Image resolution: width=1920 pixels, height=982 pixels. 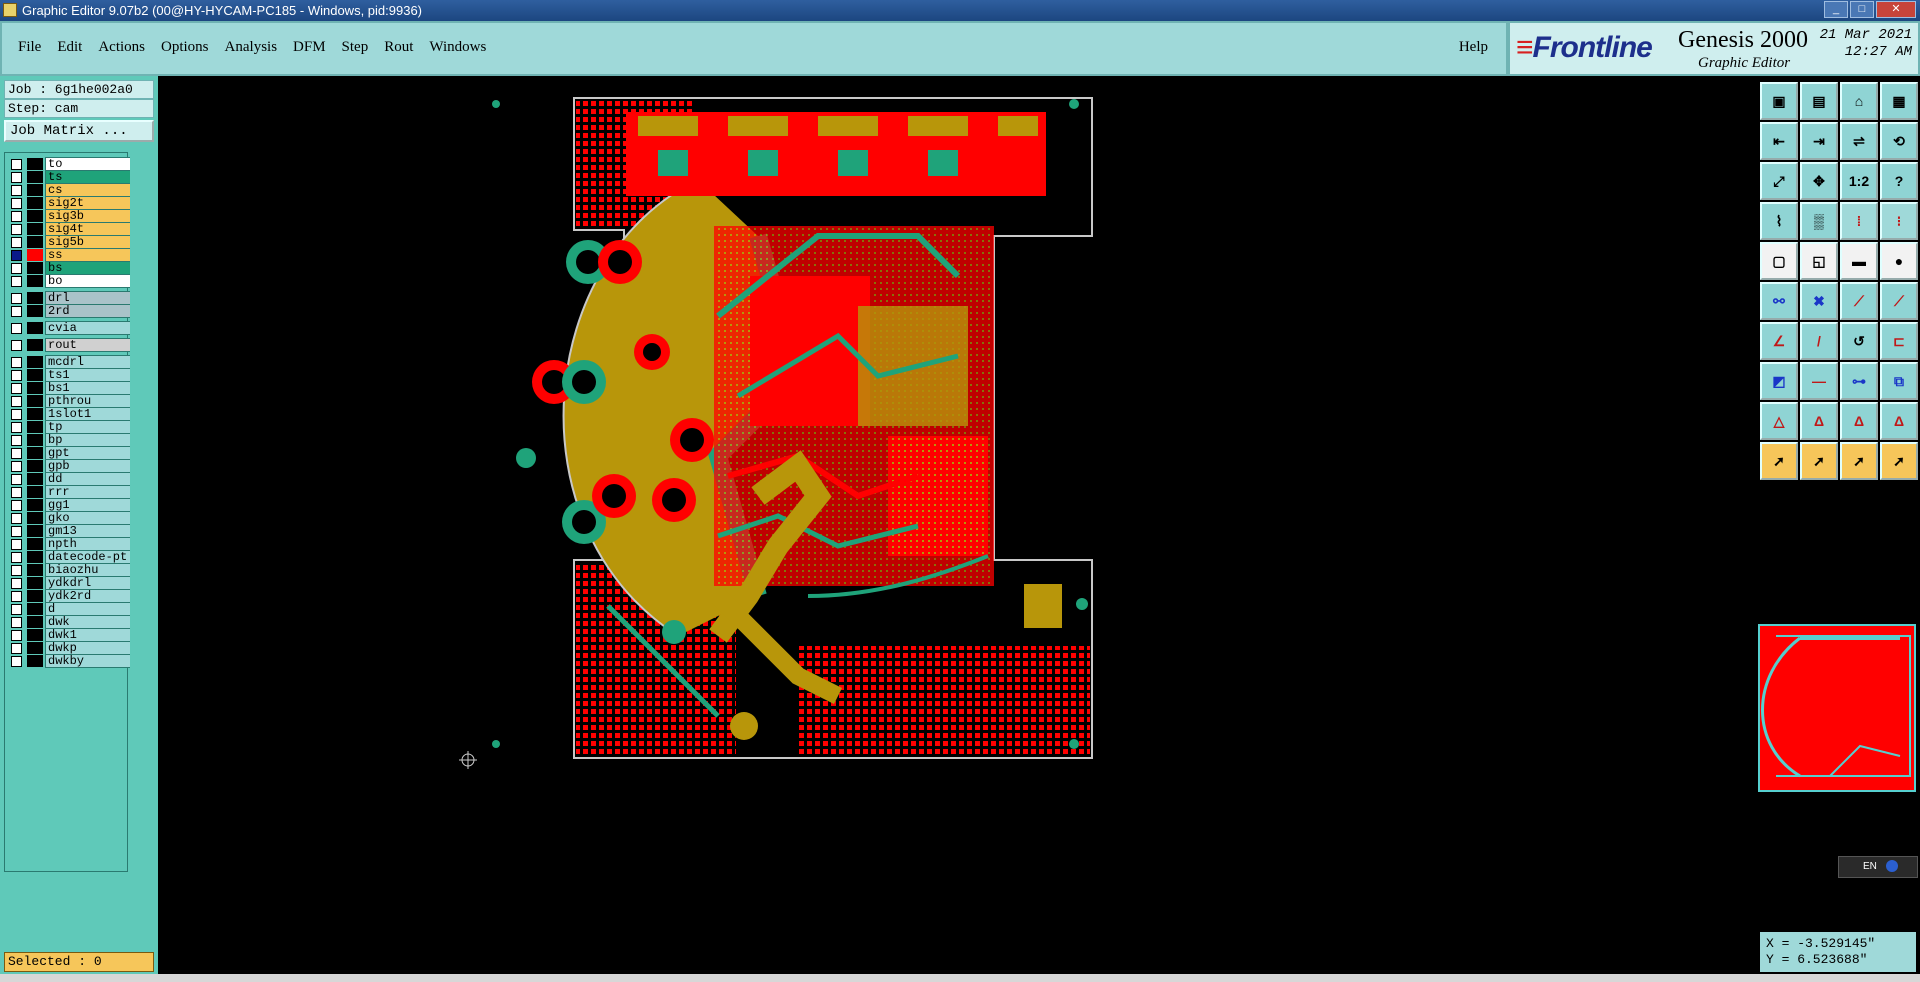 I want to click on layer-name: drl, so click(x=88, y=298).